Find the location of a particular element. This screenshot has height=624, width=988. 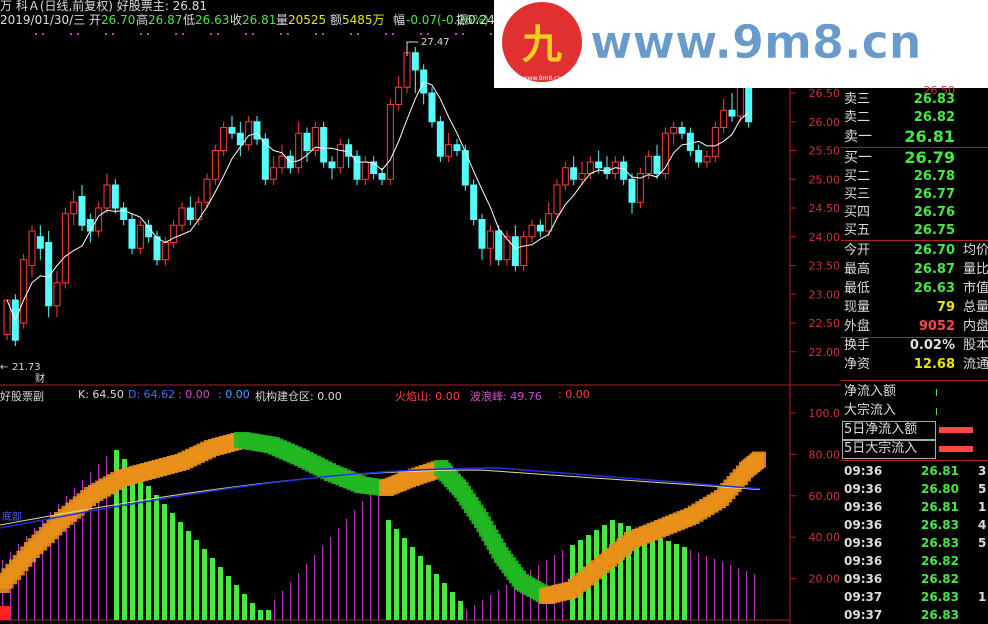

buy-2-row: 买二 26.78 is located at coordinates (914, 177).